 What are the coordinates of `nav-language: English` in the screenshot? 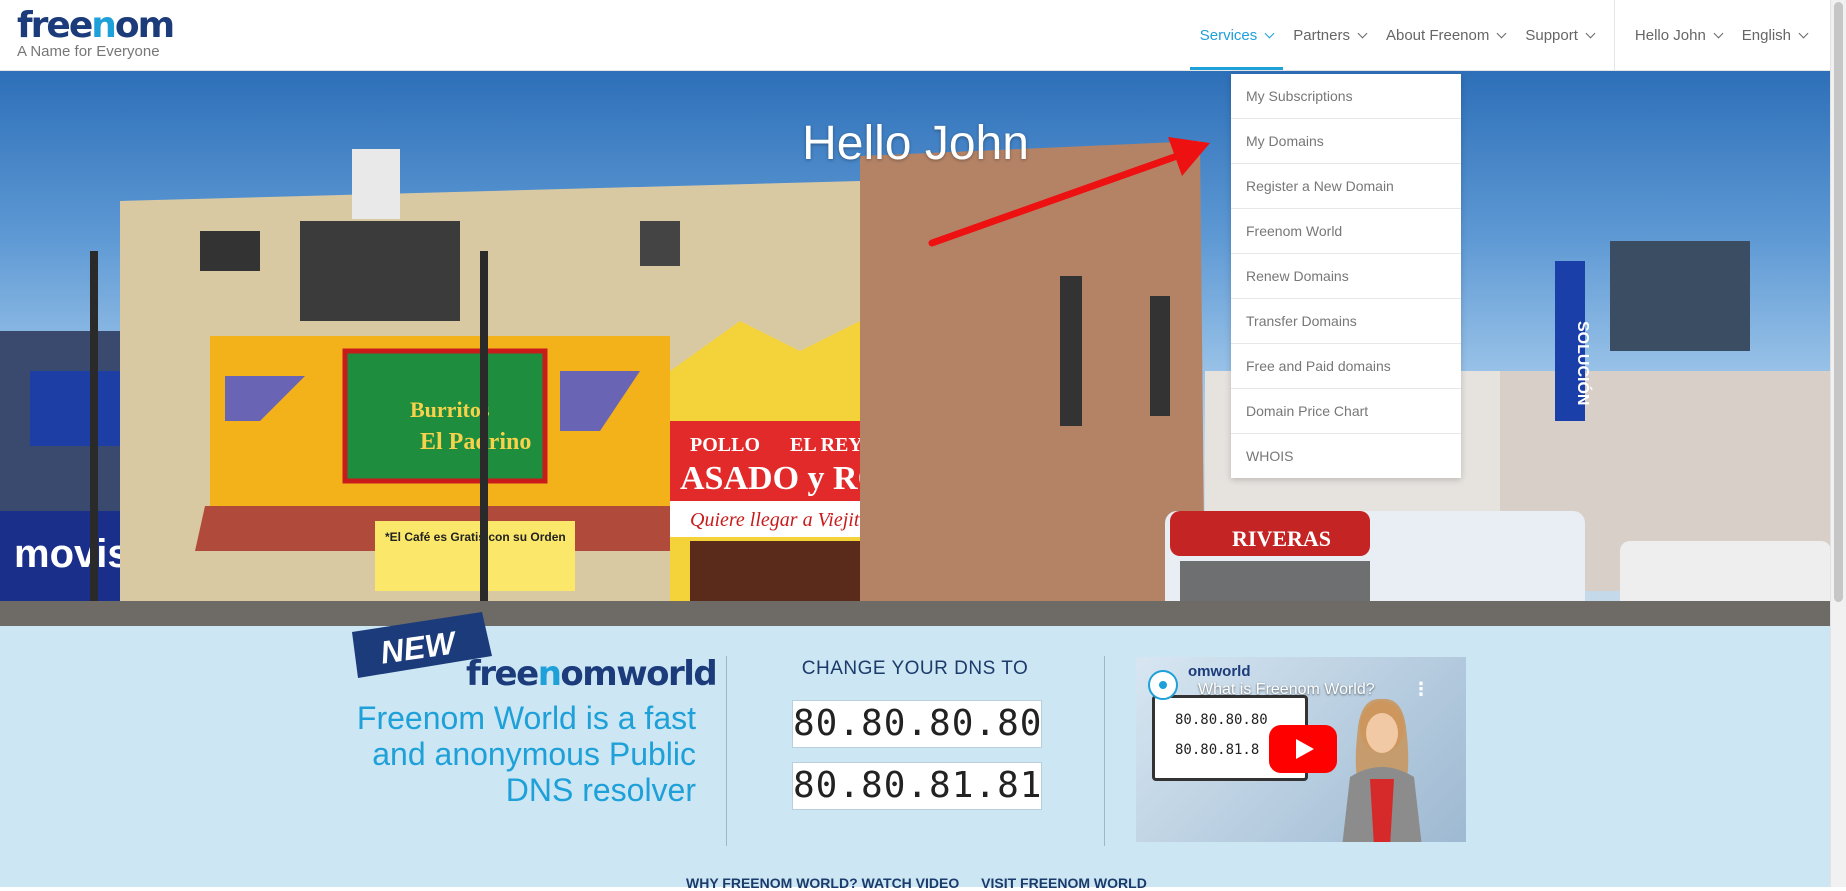 It's located at (1774, 35).